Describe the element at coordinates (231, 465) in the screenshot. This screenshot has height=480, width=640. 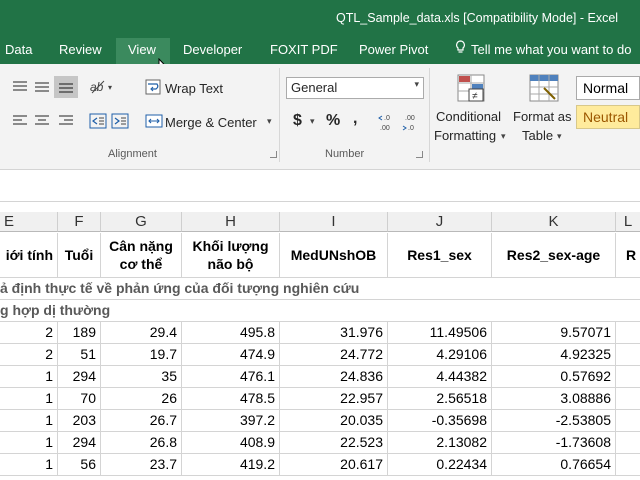
I see `cell-brain-mass: 419.2` at that location.